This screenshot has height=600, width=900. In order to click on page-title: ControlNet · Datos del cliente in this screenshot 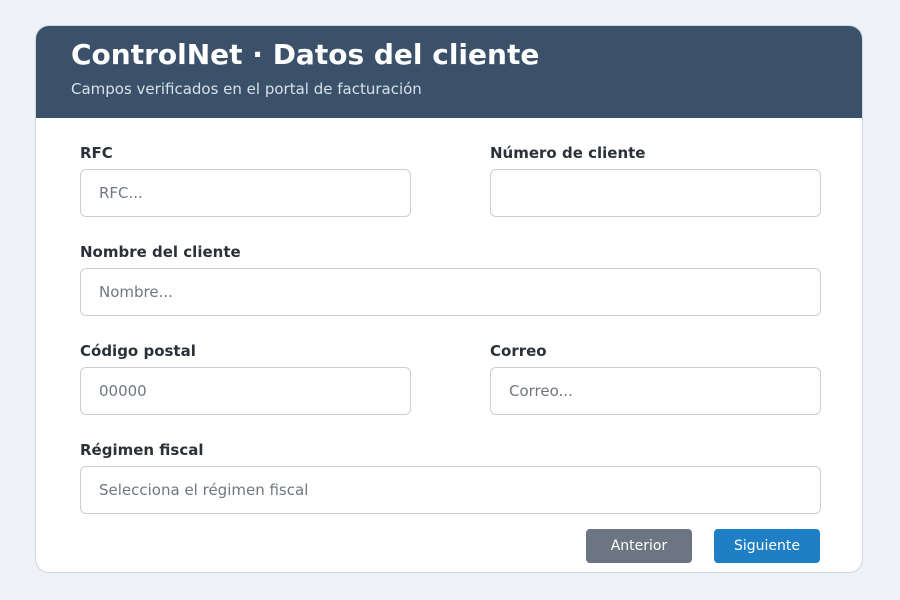, I will do `click(305, 54)`.